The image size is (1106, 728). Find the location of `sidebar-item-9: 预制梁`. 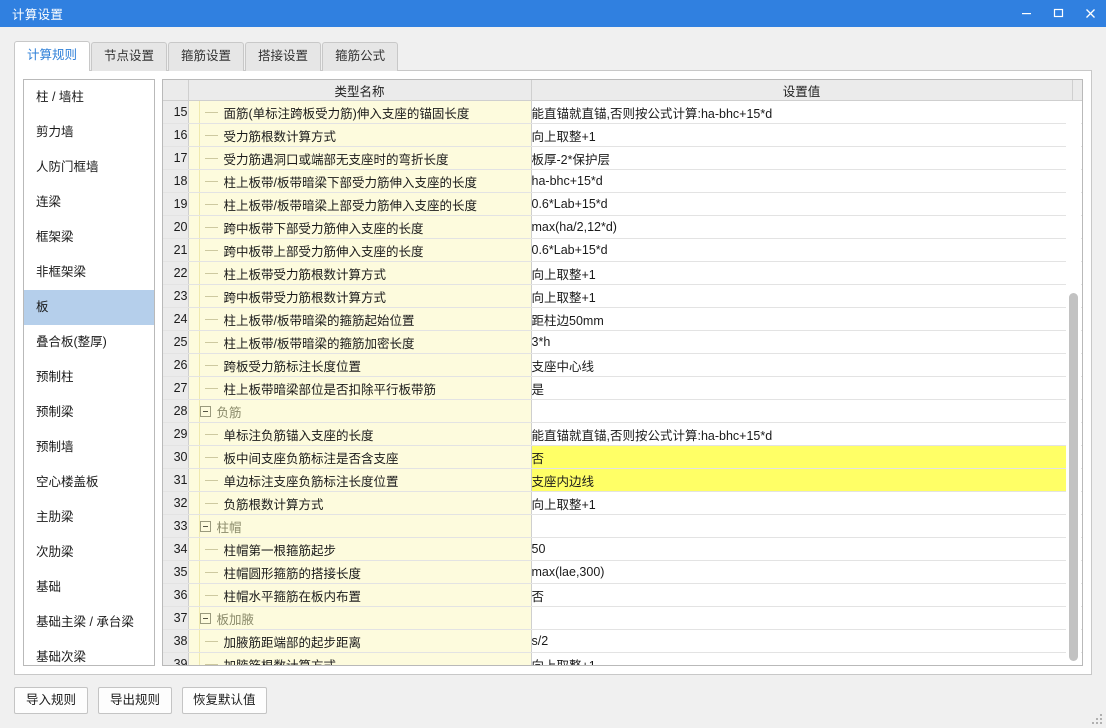

sidebar-item-9: 预制梁 is located at coordinates (89, 412).